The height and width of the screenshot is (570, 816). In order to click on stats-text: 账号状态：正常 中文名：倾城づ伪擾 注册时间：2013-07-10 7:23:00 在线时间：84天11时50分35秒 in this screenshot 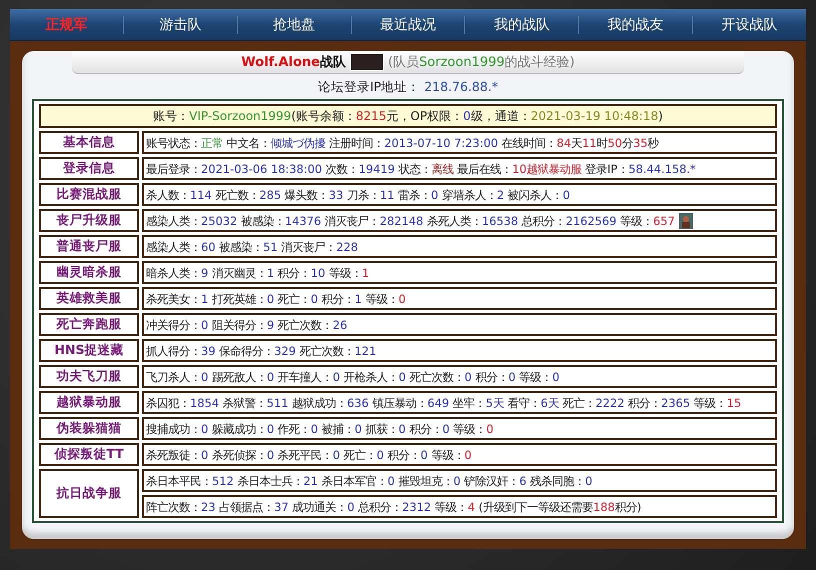, I will do `click(402, 142)`.